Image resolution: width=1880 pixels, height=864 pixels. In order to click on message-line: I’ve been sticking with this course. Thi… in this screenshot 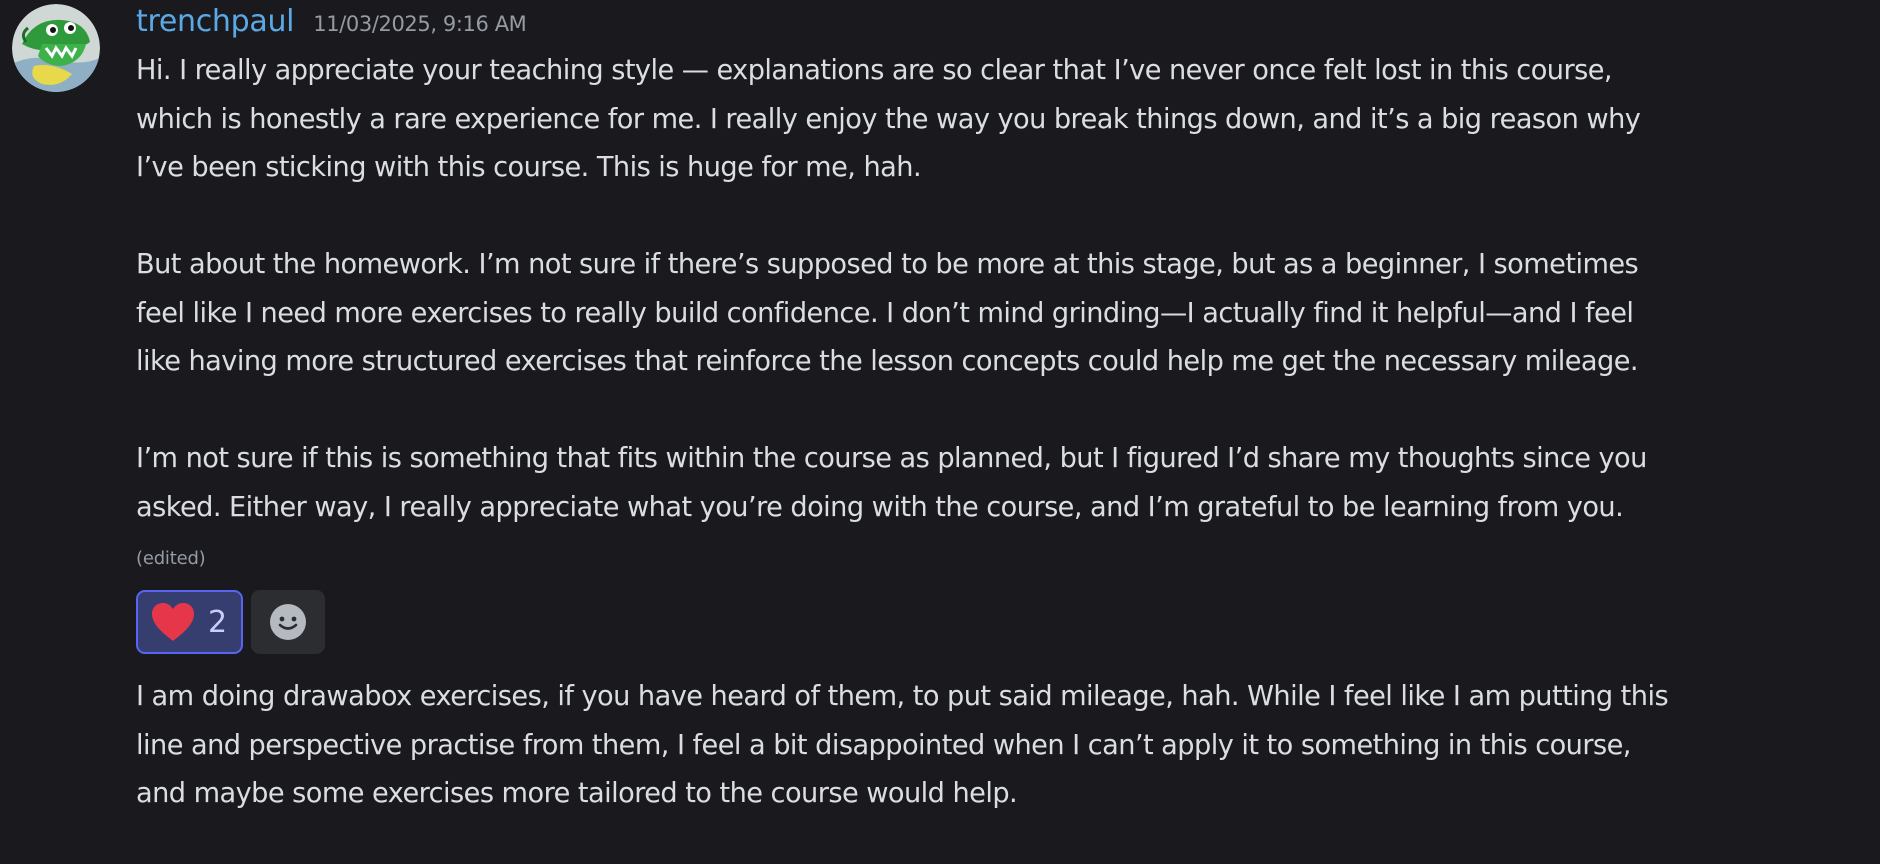, I will do `click(529, 167)`.